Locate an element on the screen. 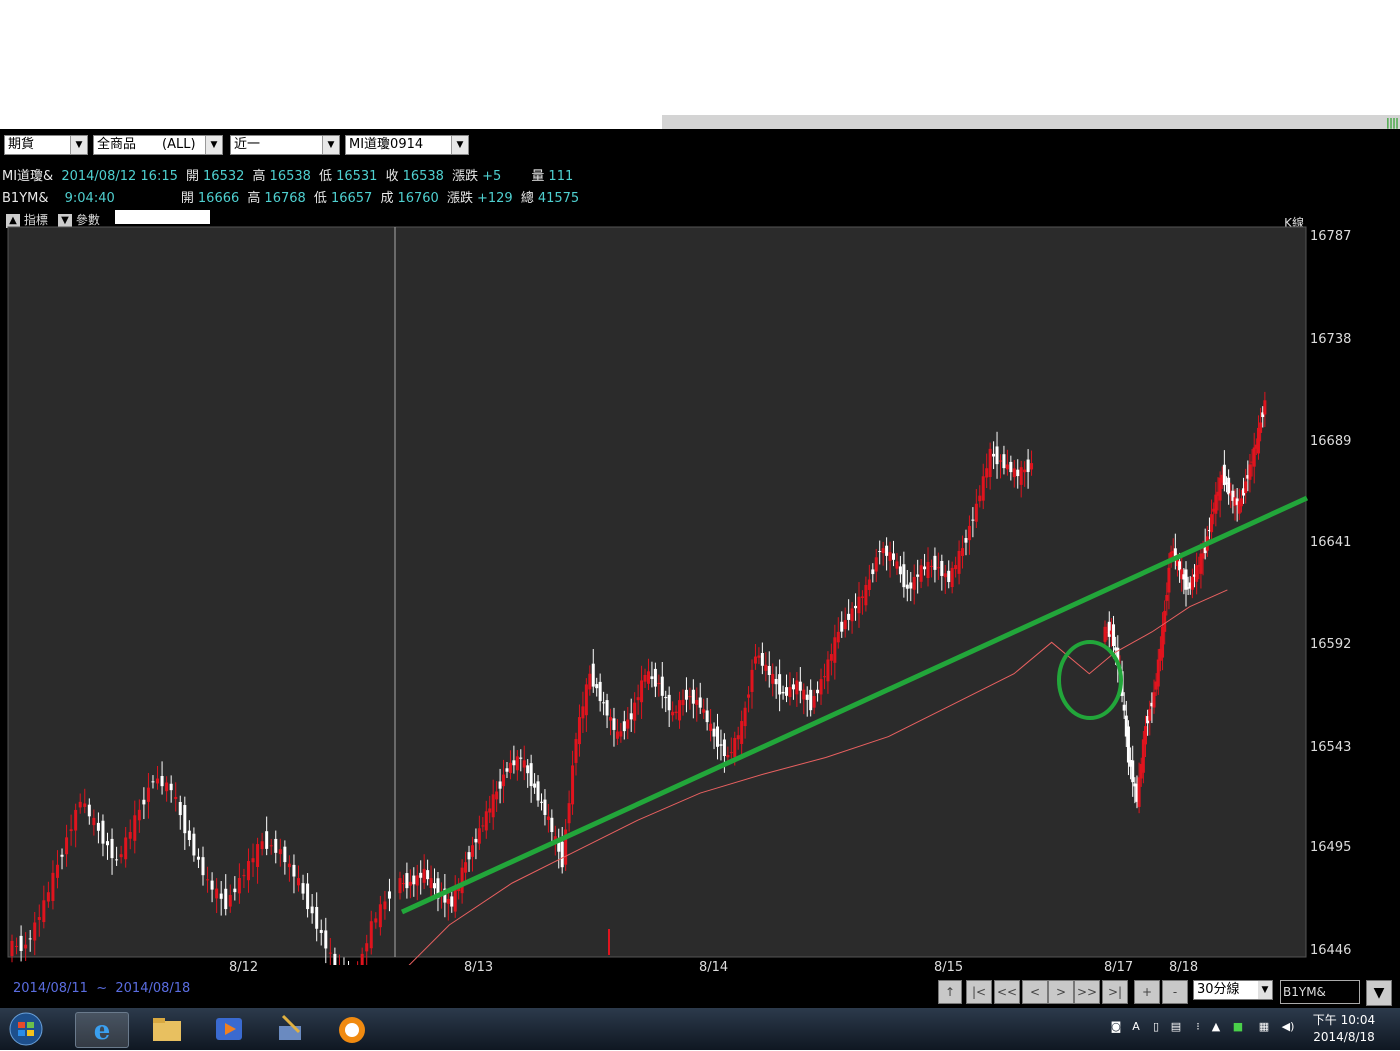 This screenshot has height=1051, width=1400. symbol-input: B1YM& is located at coordinates (1320, 992).